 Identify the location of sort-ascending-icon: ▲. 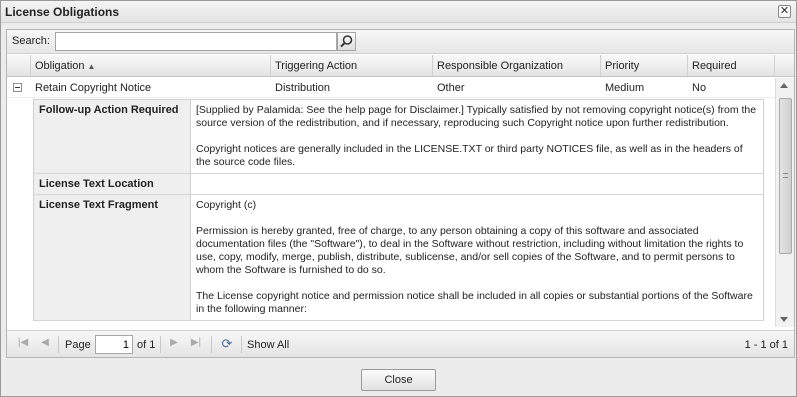
(91, 66).